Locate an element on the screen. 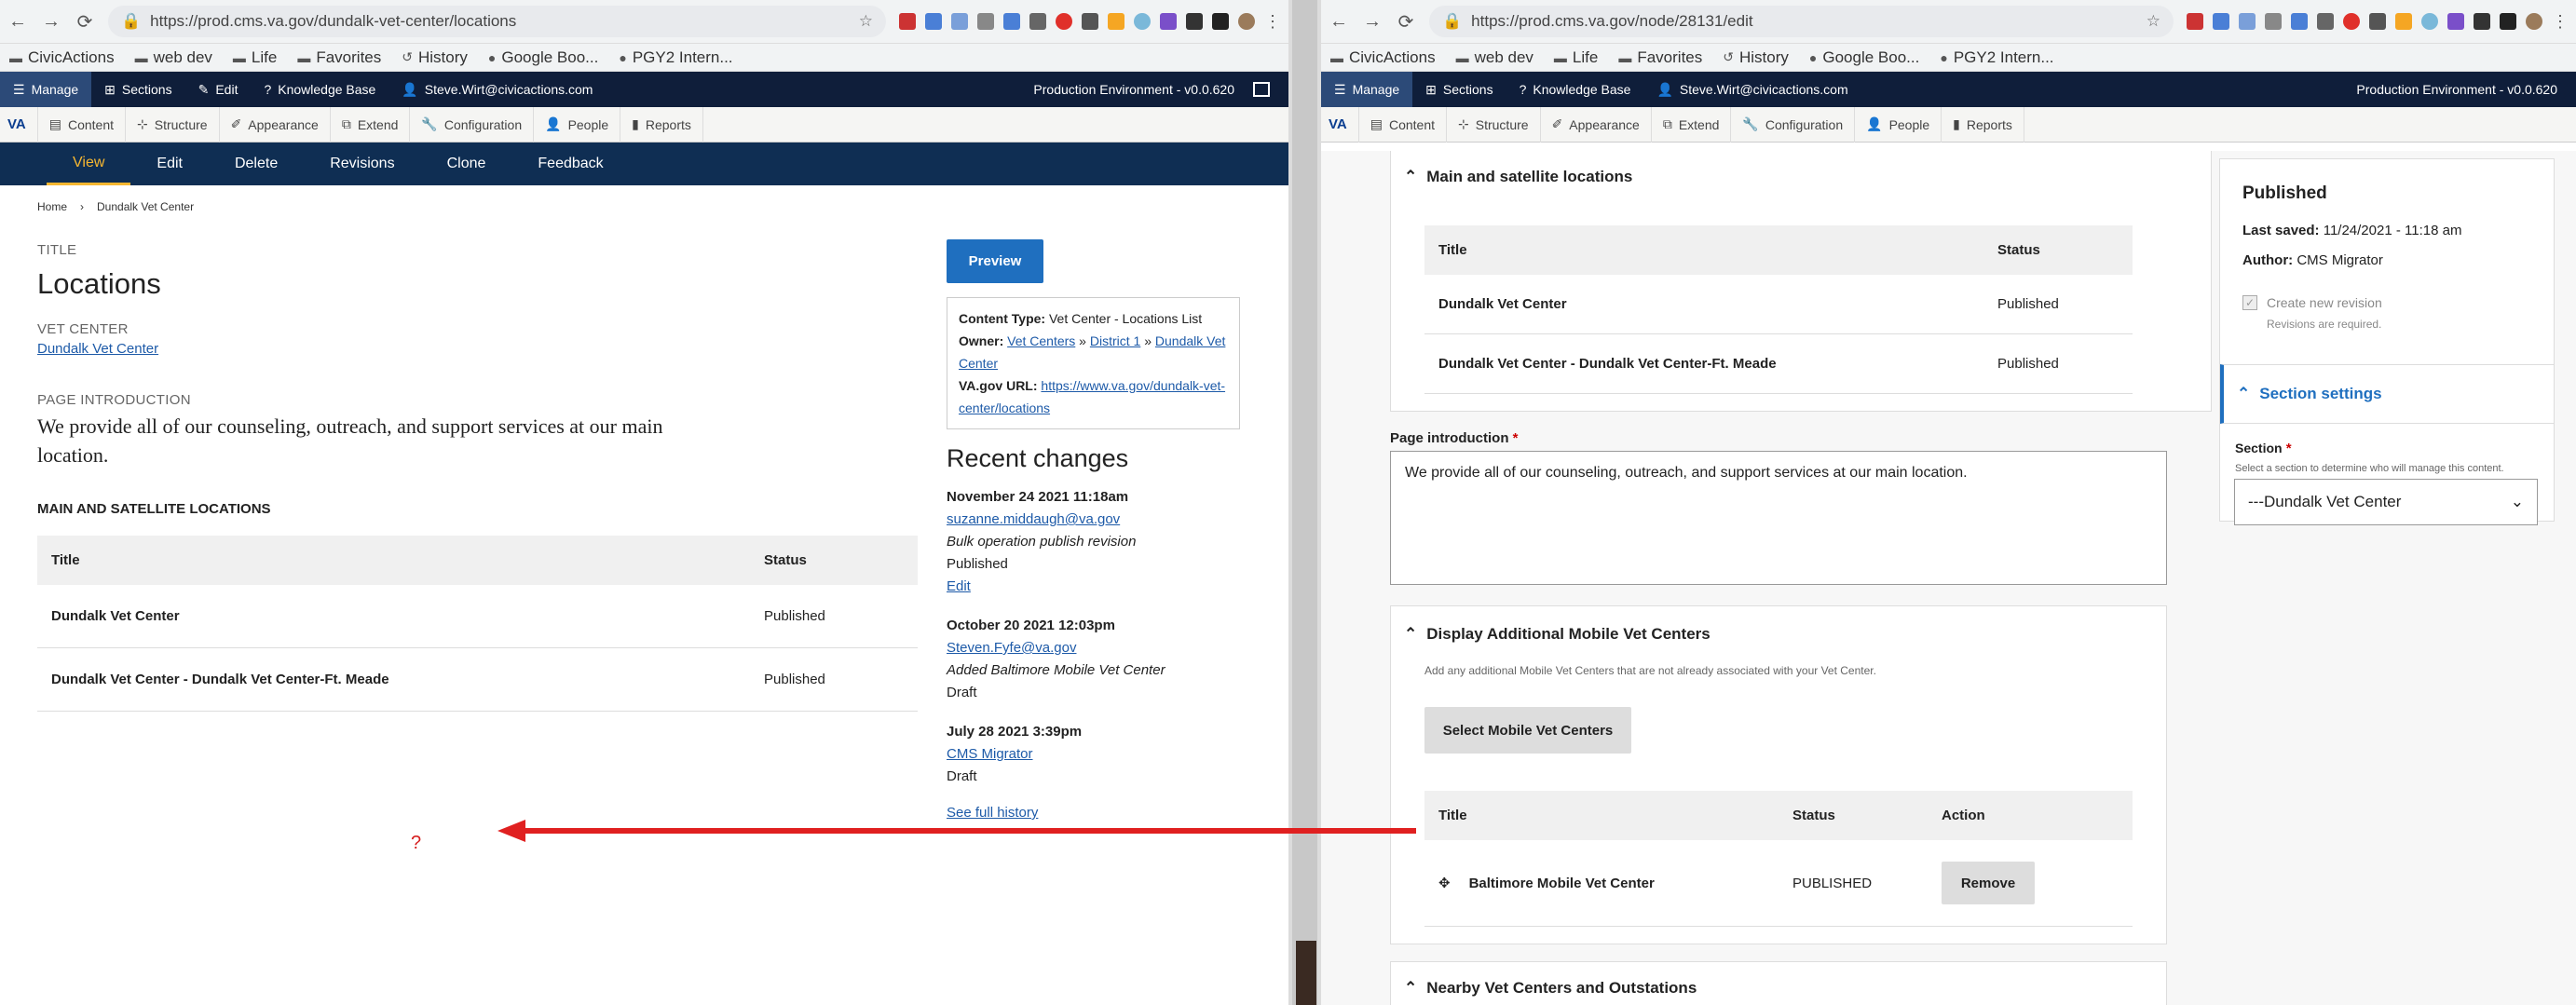 The width and height of the screenshot is (2576, 1005). revision-user-link: Steven.Fyfe@va.gov is located at coordinates (1011, 648).